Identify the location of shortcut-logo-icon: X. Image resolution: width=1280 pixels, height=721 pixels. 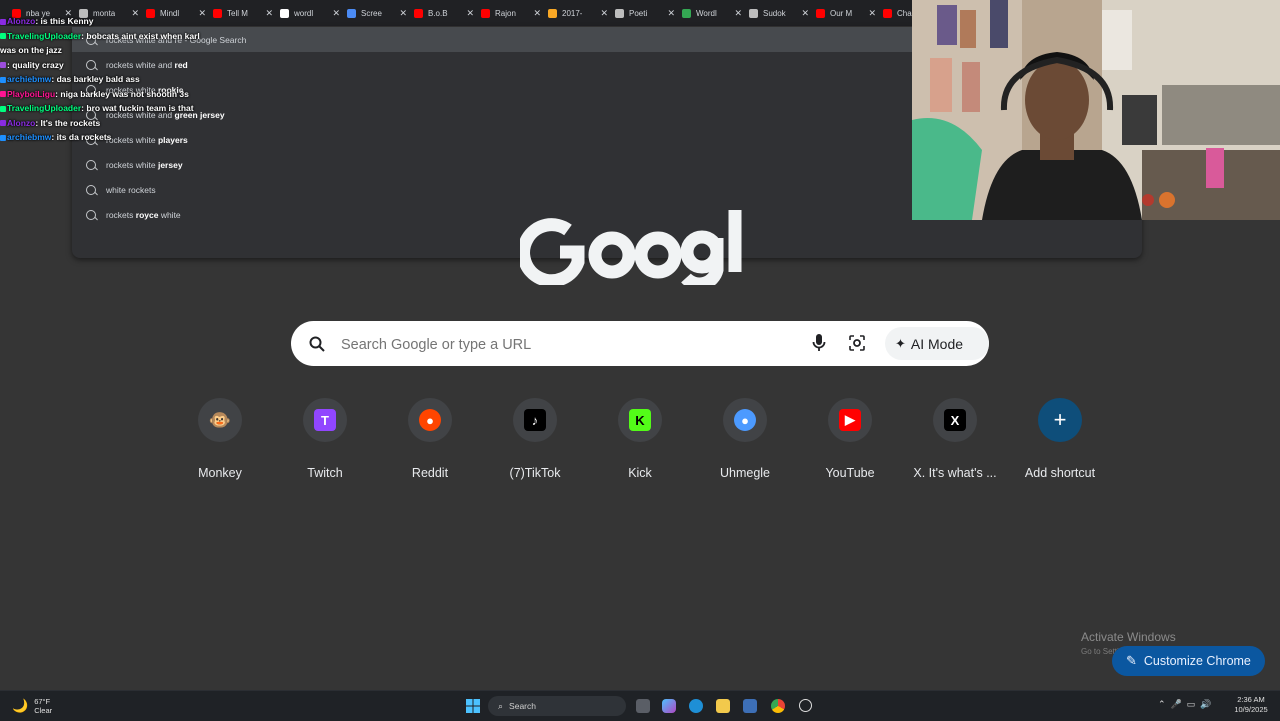
(955, 420).